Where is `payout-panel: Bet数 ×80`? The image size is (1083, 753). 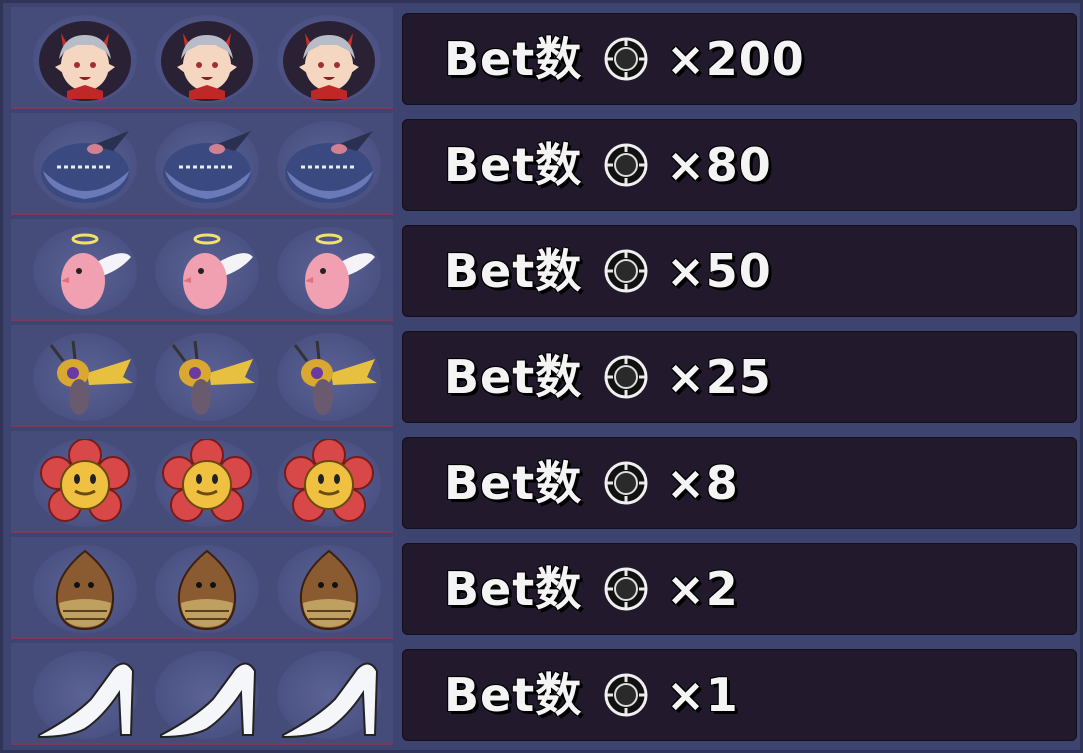 payout-panel: Bet数 ×80 is located at coordinates (739, 165).